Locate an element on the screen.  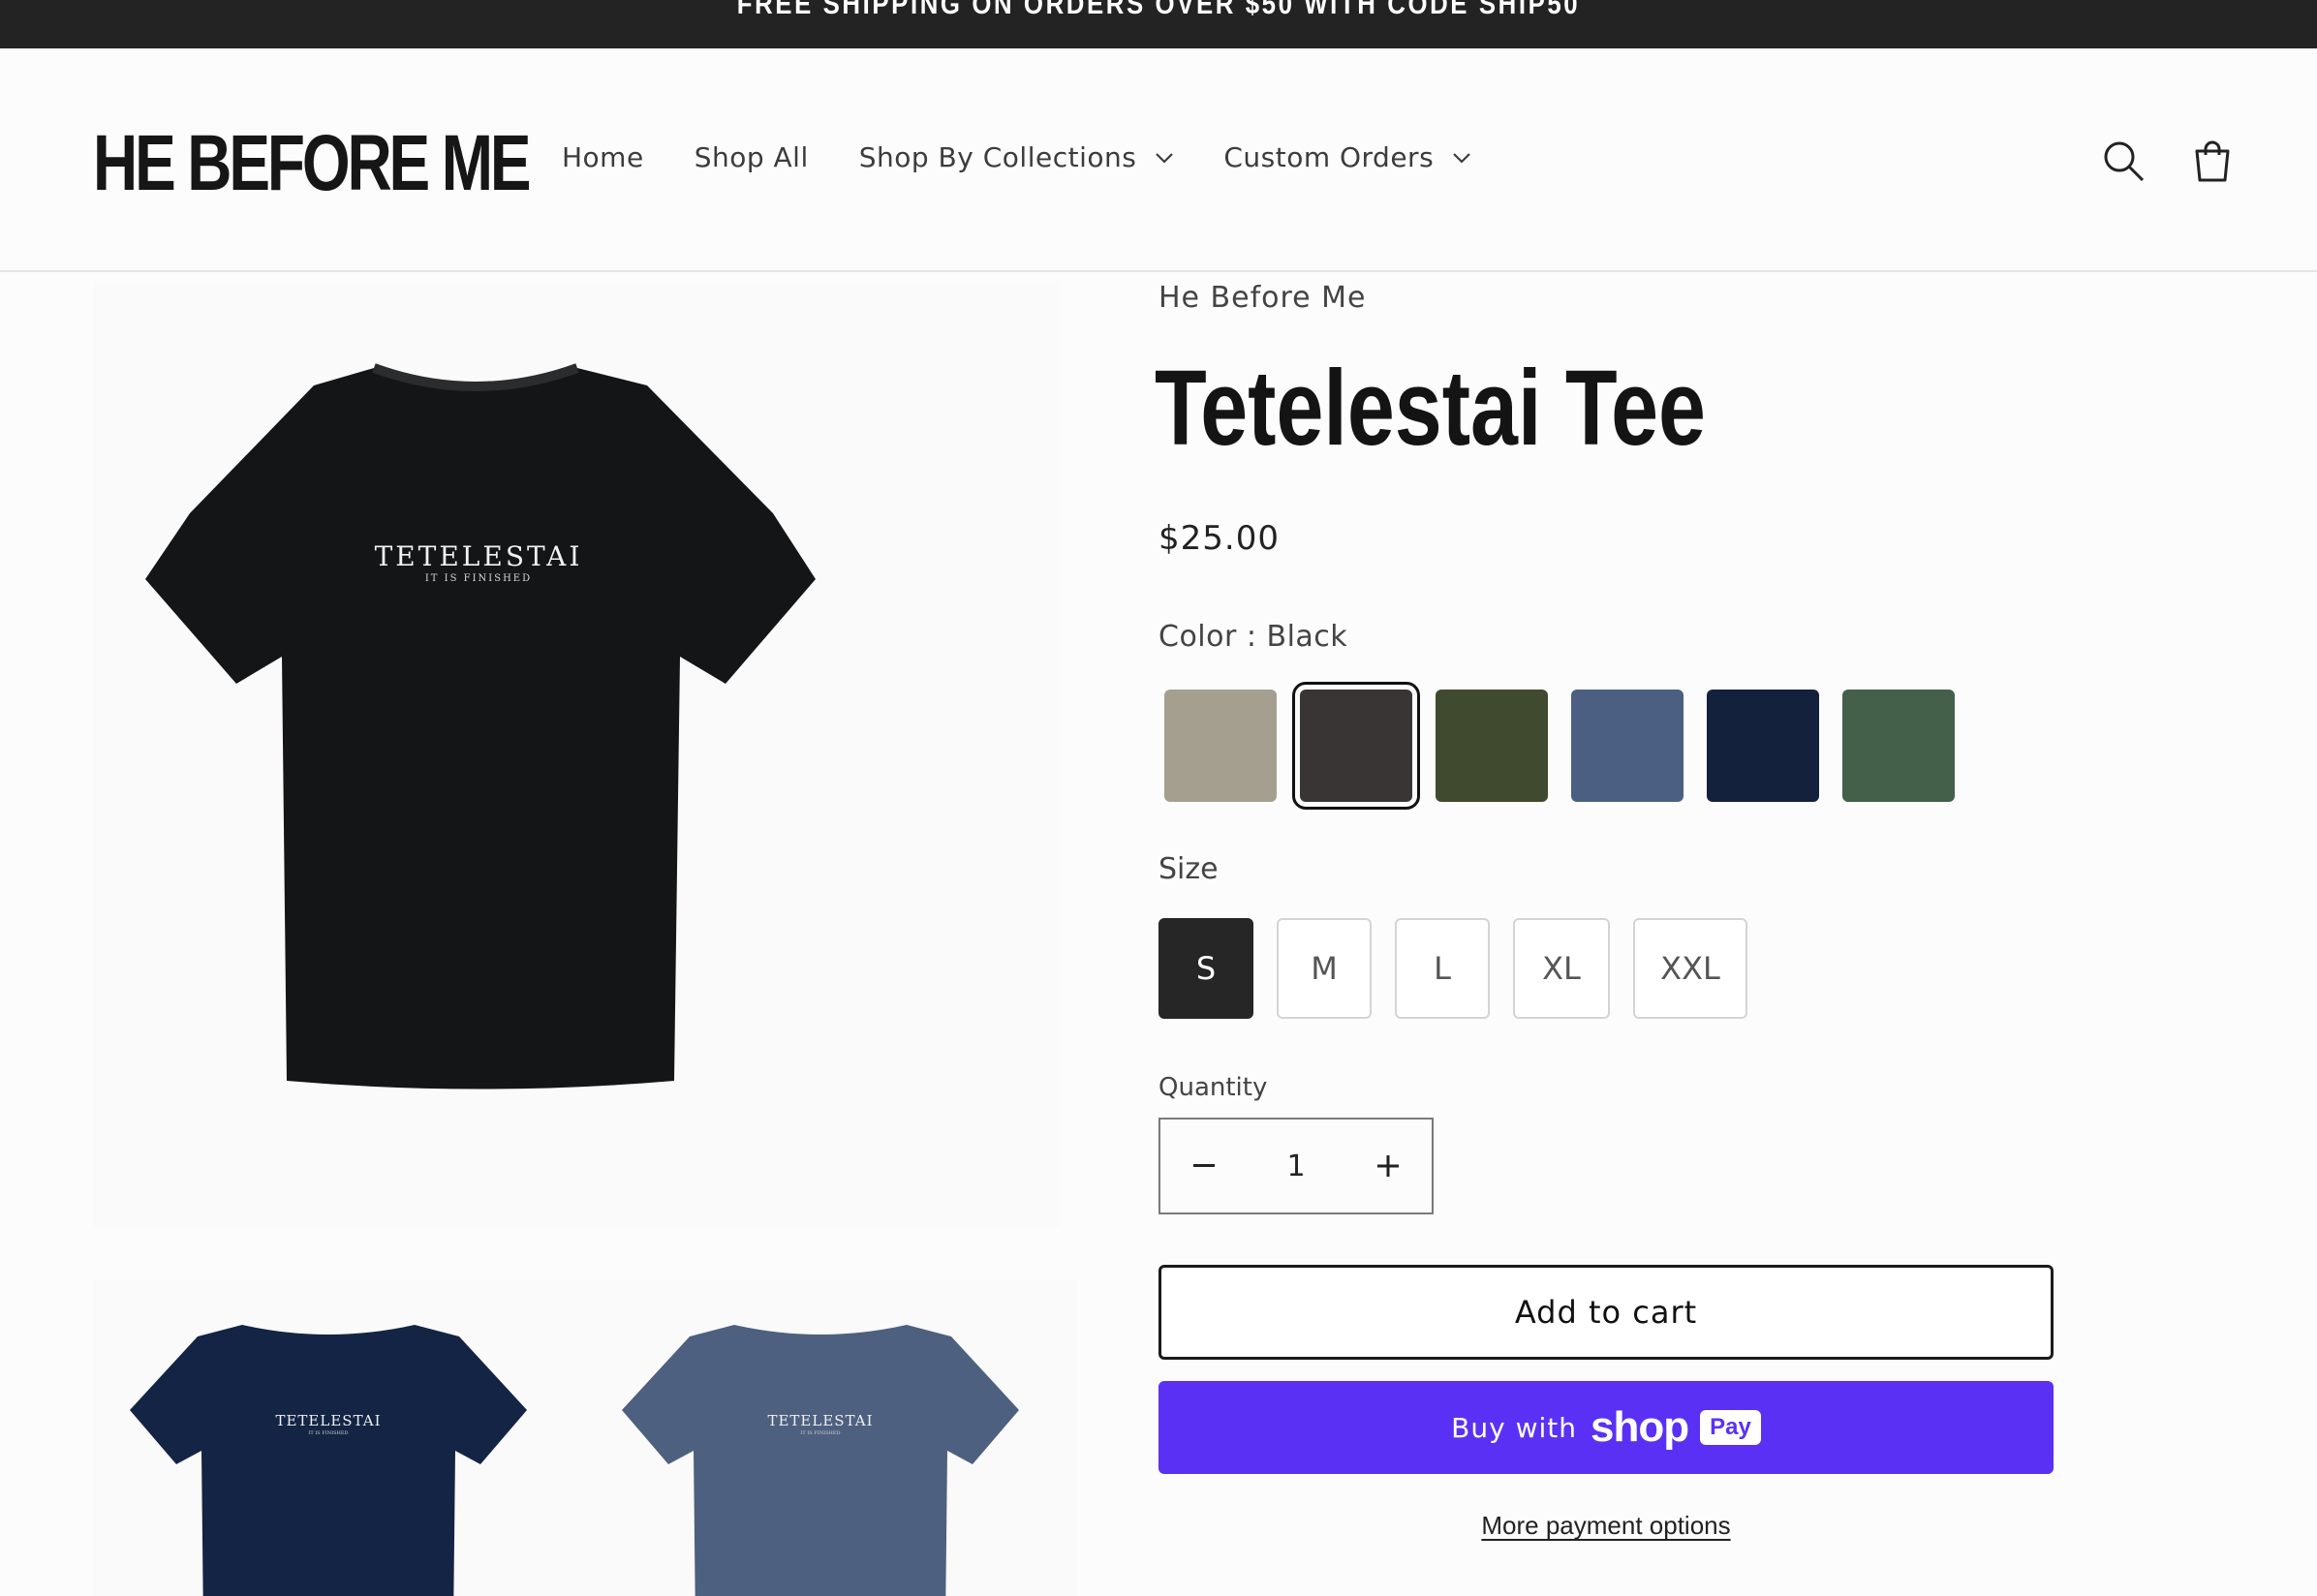
plus-icon is located at coordinates (1388, 1166).